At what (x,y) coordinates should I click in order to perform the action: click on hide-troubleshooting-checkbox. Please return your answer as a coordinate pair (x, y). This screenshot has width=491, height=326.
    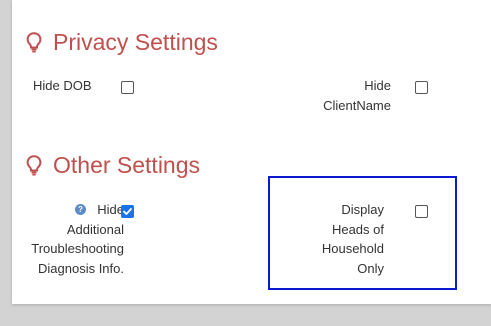
    Looking at the image, I should click on (127, 211).